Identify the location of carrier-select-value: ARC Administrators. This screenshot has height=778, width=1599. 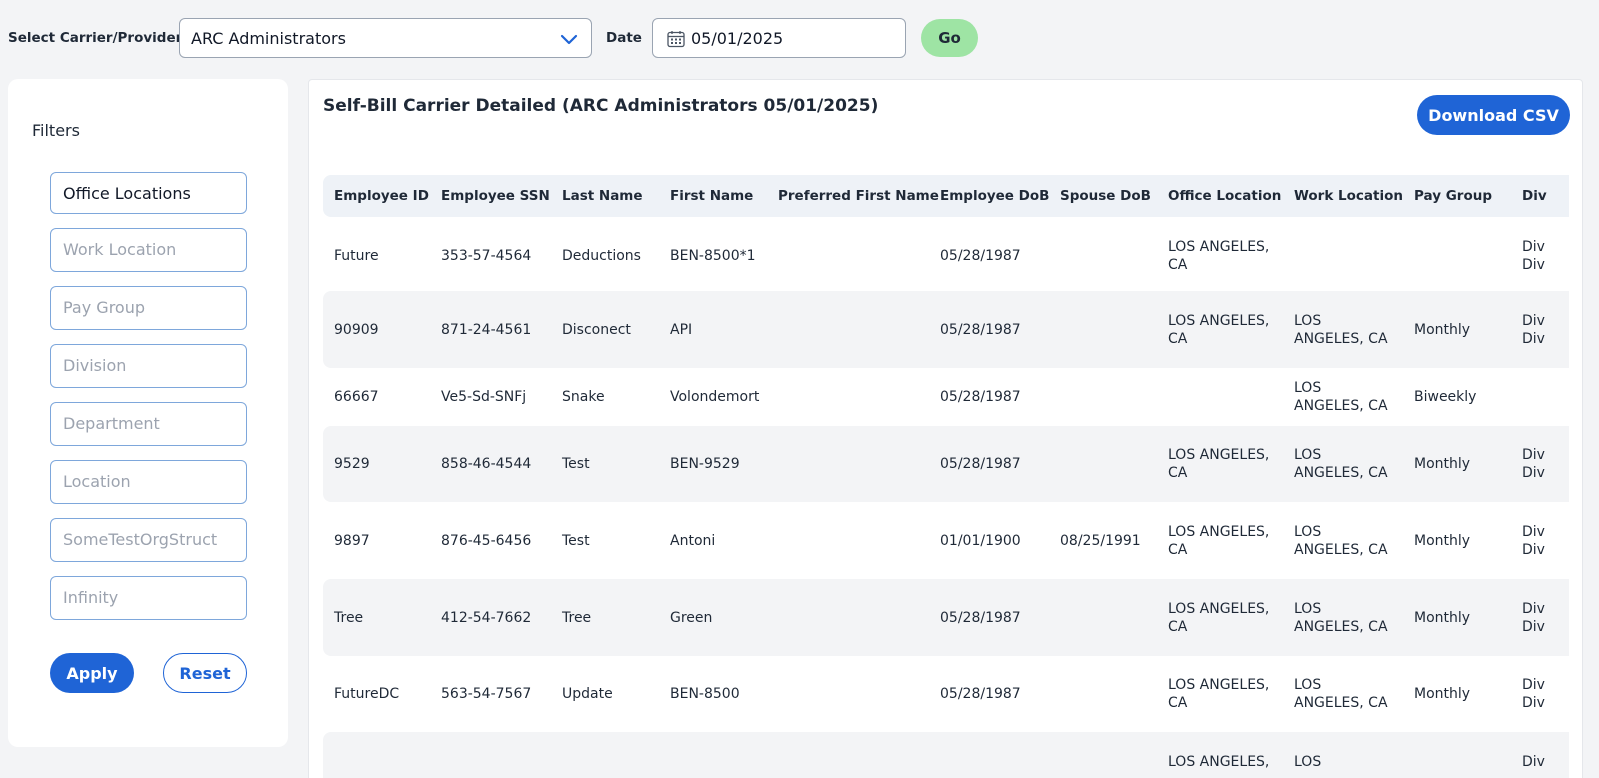
(268, 38).